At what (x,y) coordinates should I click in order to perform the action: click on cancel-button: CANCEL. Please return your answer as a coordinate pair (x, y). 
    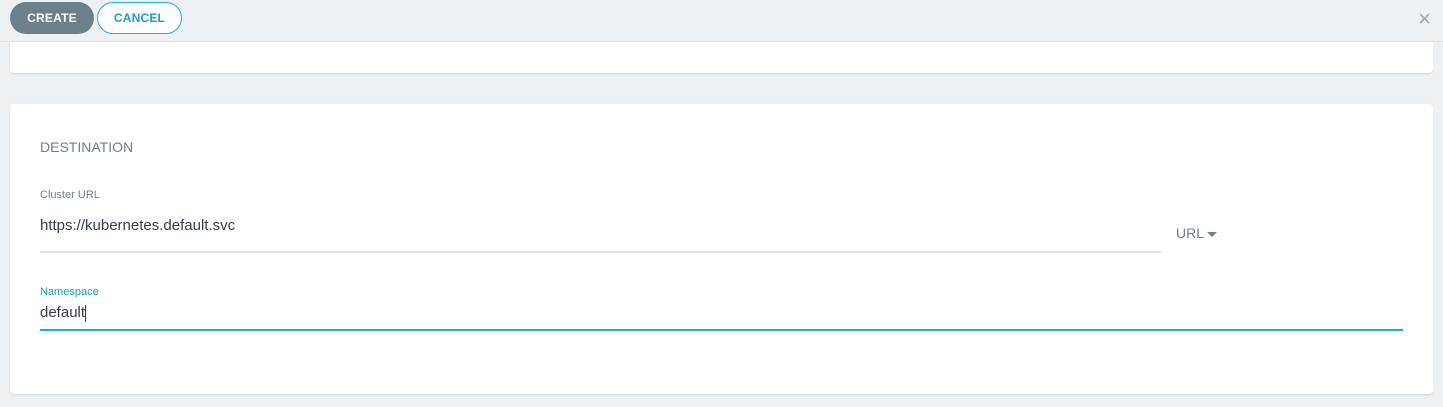
    Looking at the image, I should click on (139, 18).